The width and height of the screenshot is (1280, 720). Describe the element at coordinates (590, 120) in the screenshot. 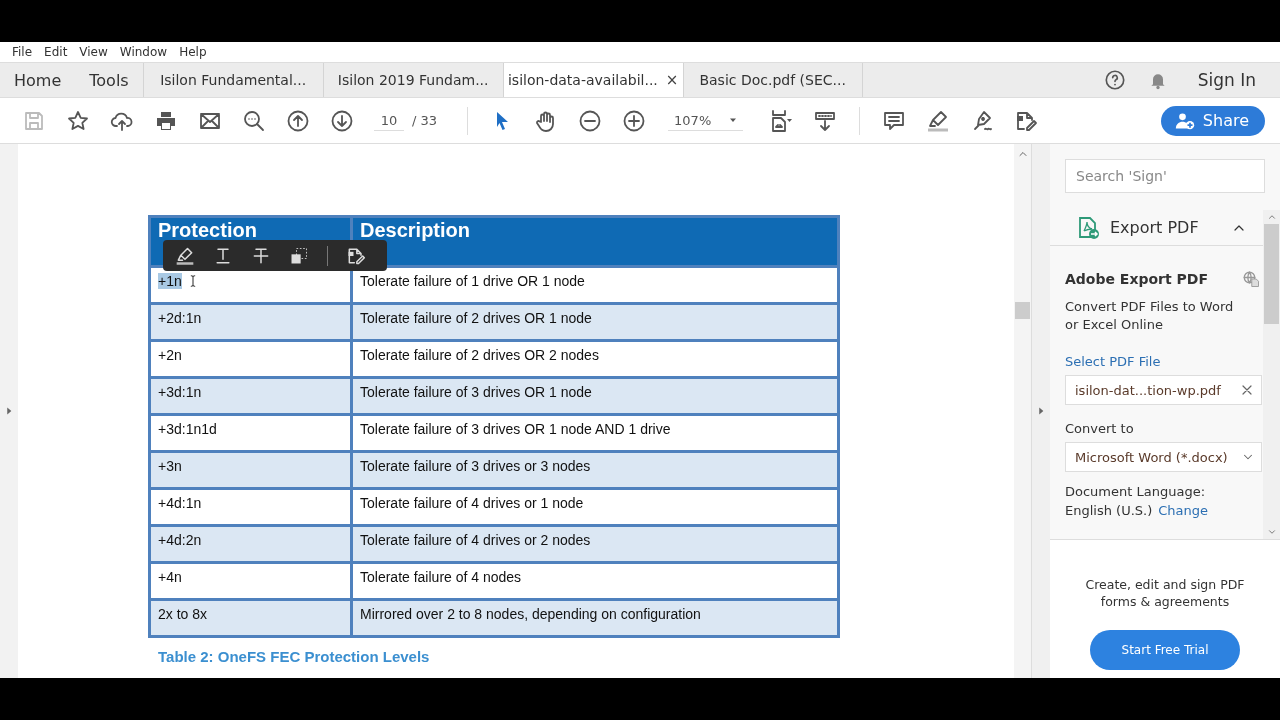

I see `zoom-out-icon` at that location.